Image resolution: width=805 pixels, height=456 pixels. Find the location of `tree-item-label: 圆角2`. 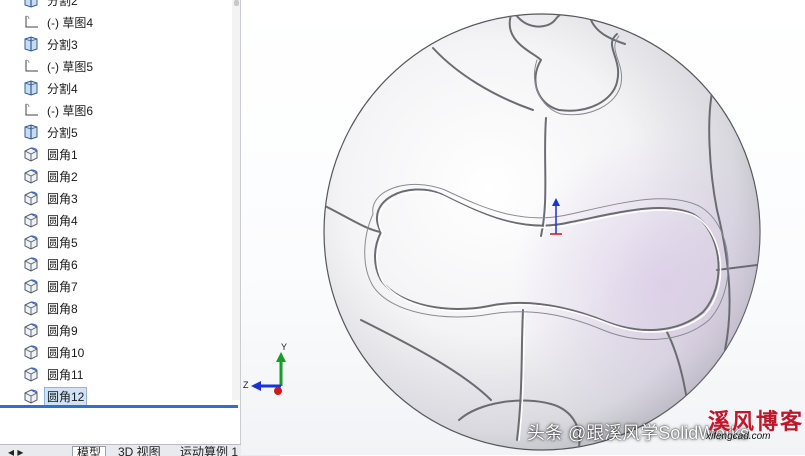

tree-item-label: 圆角2 is located at coordinates (62, 176).